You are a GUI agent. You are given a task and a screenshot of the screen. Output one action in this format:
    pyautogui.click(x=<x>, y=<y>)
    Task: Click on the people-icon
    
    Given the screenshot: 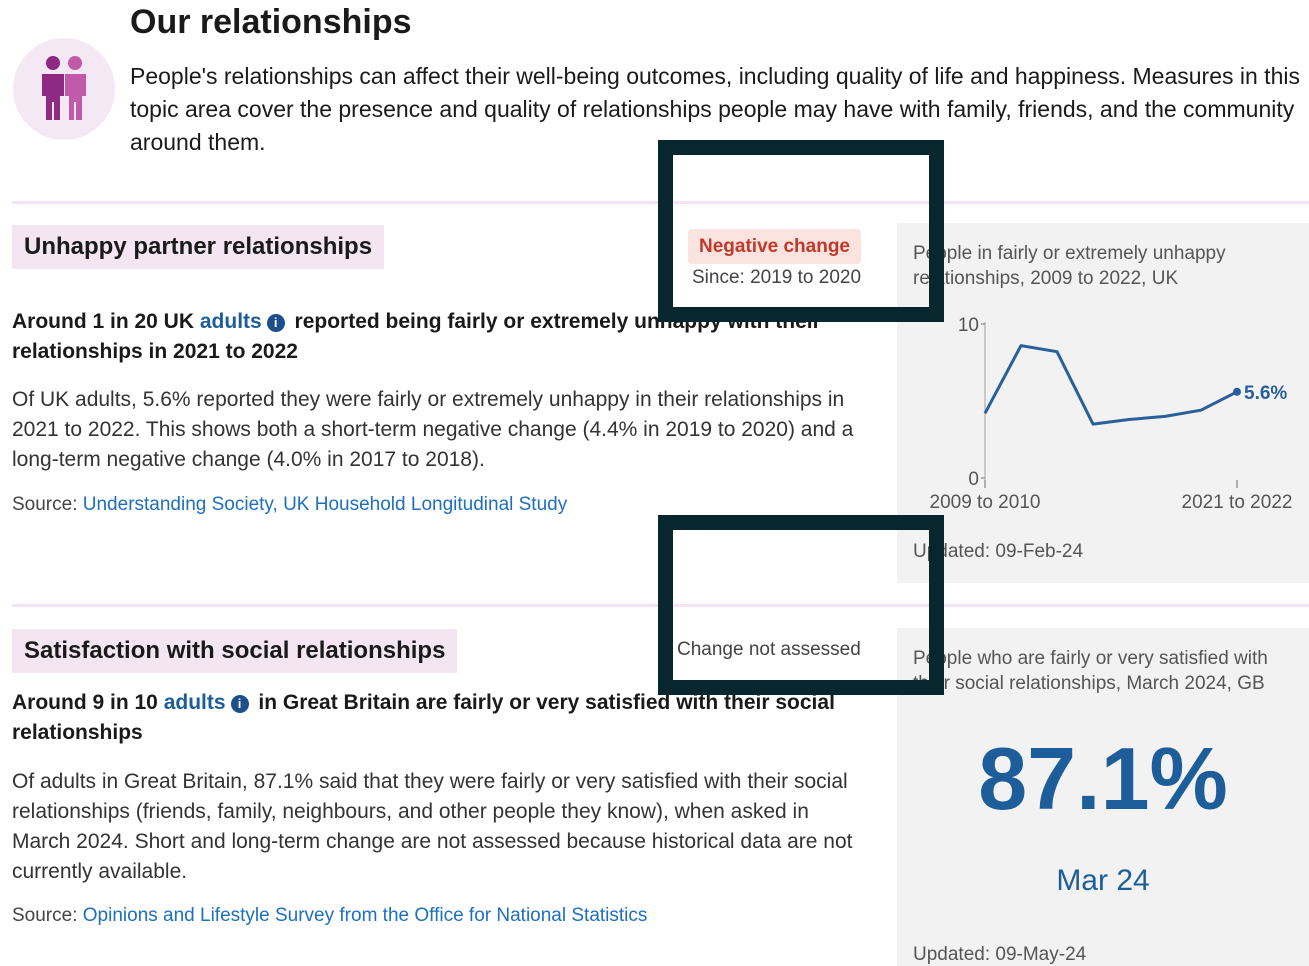 What is the action you would take?
    pyautogui.click(x=64, y=88)
    